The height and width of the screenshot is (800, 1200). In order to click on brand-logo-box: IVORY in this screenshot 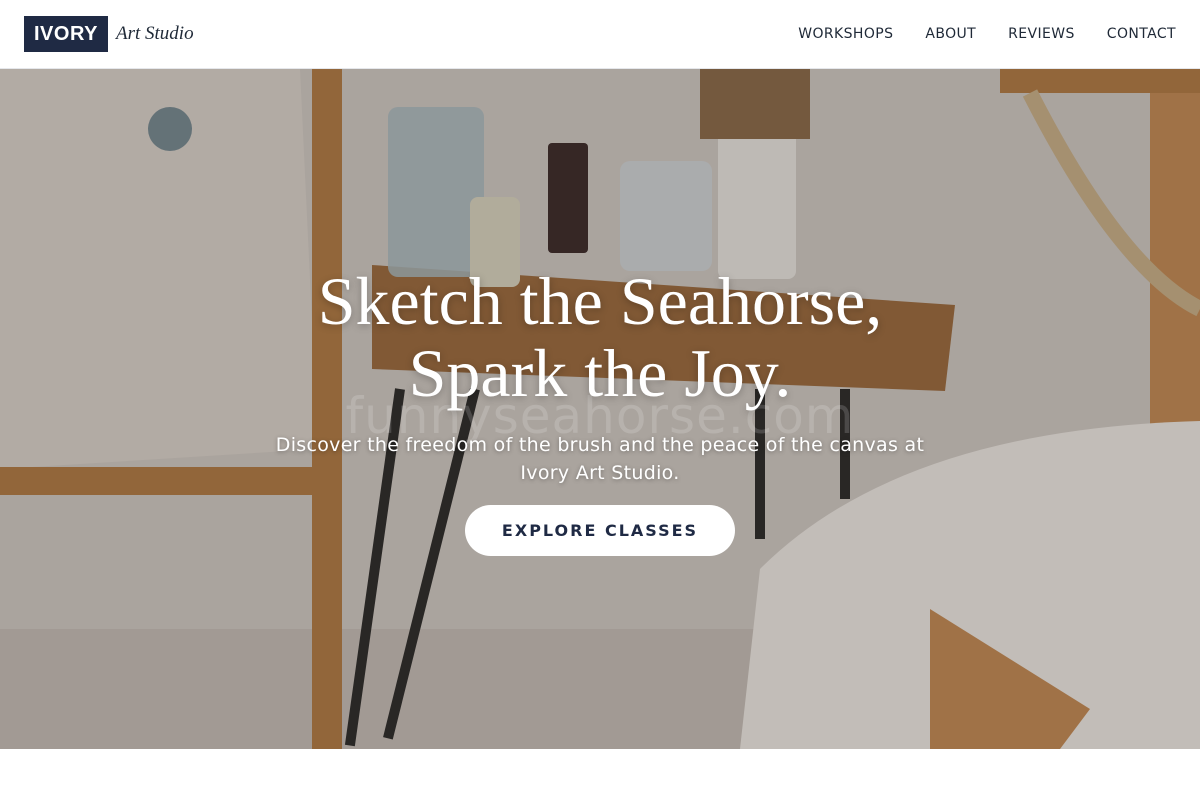, I will do `click(66, 34)`.